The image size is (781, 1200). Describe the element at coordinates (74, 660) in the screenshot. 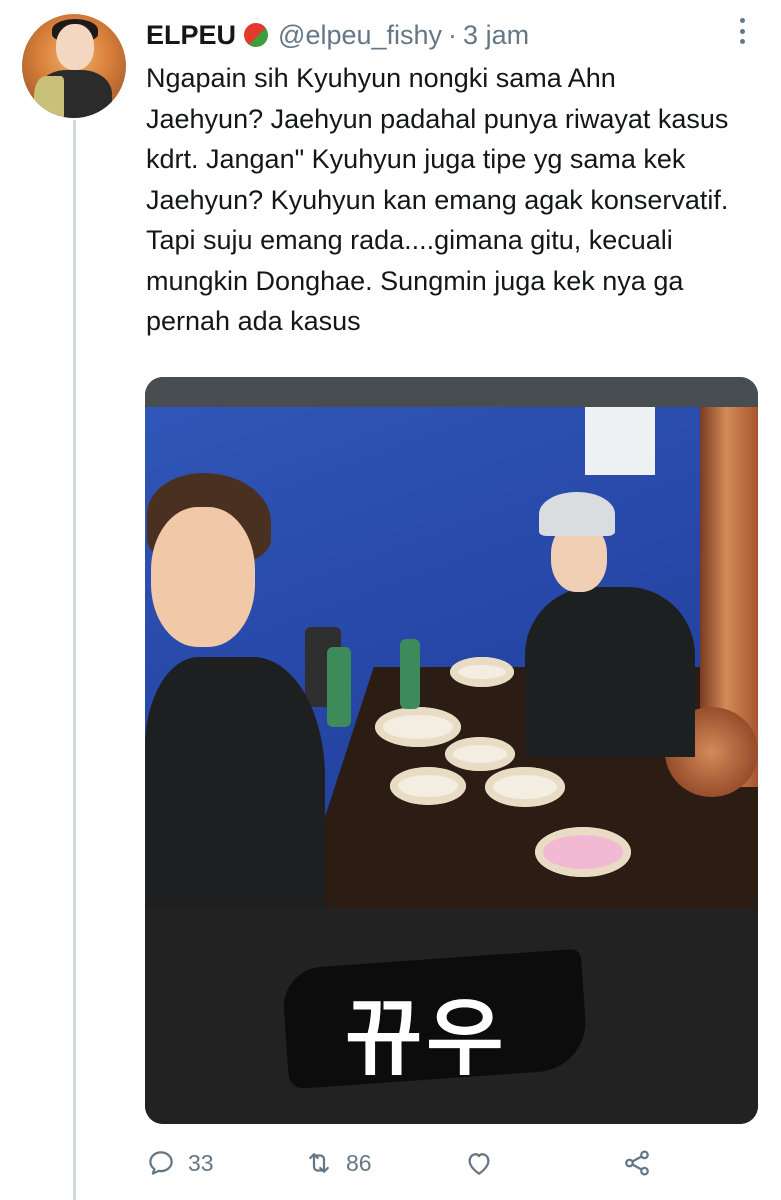

I see `thread-line` at that location.